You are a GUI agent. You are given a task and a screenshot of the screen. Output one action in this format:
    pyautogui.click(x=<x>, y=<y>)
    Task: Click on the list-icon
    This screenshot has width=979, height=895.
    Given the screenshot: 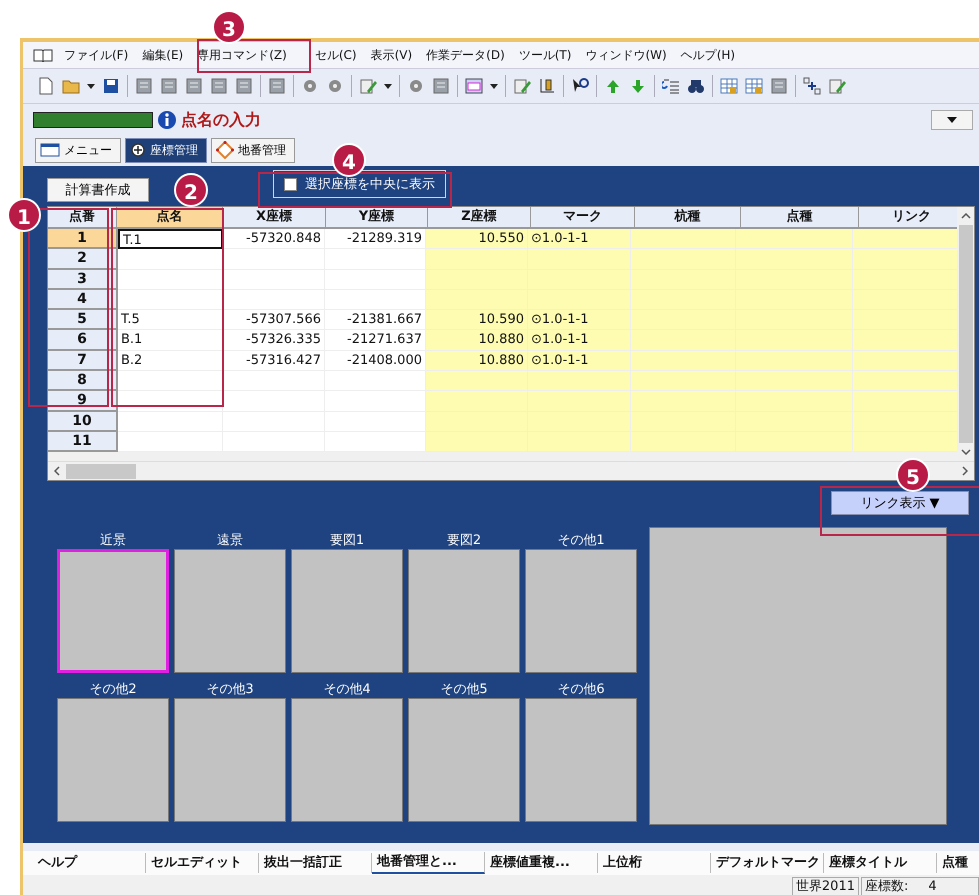 What is the action you would take?
    pyautogui.click(x=671, y=86)
    